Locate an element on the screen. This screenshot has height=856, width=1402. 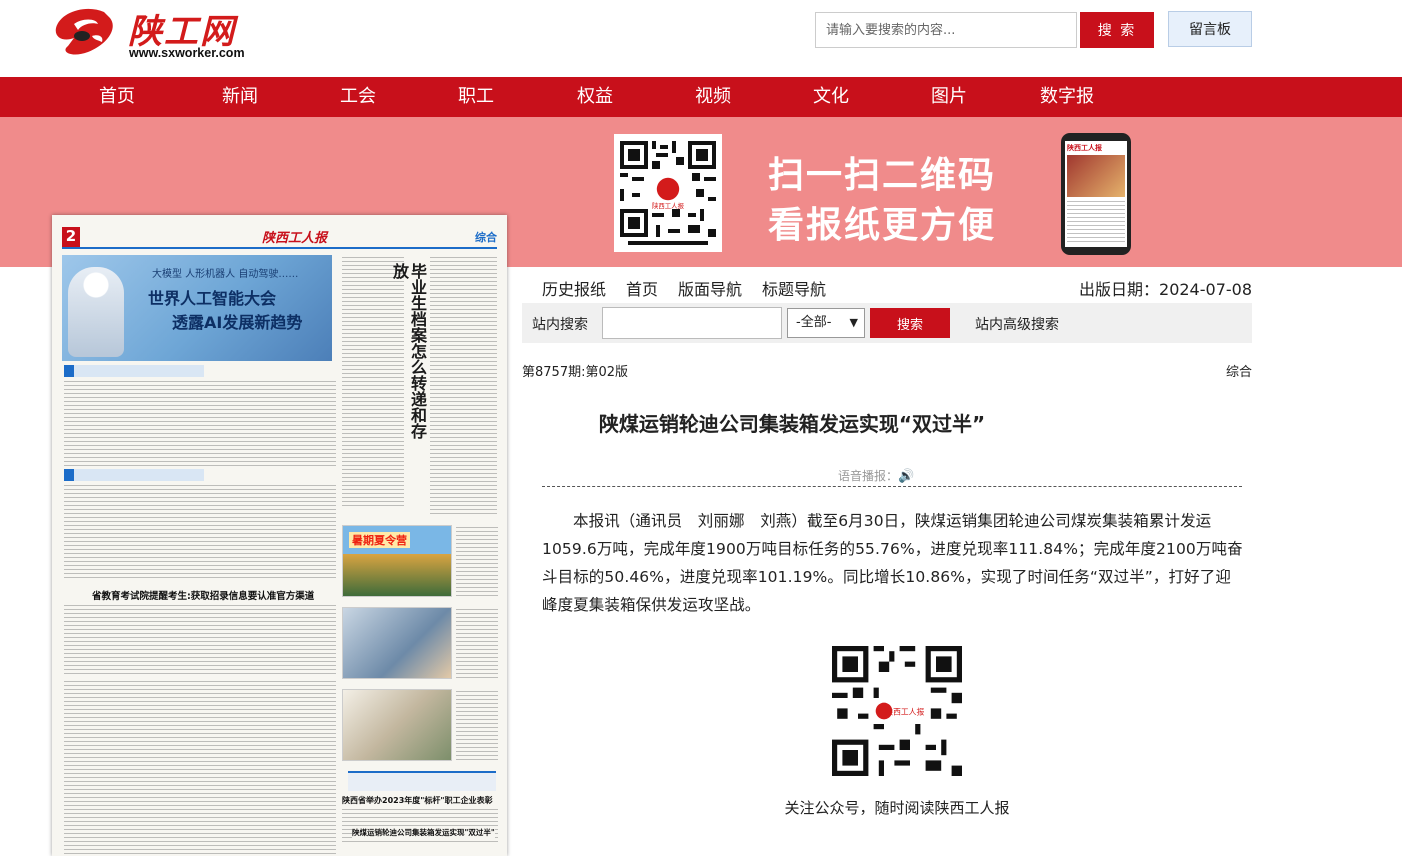
issue-info: 第8757期:第02版 is located at coordinates (575, 372).